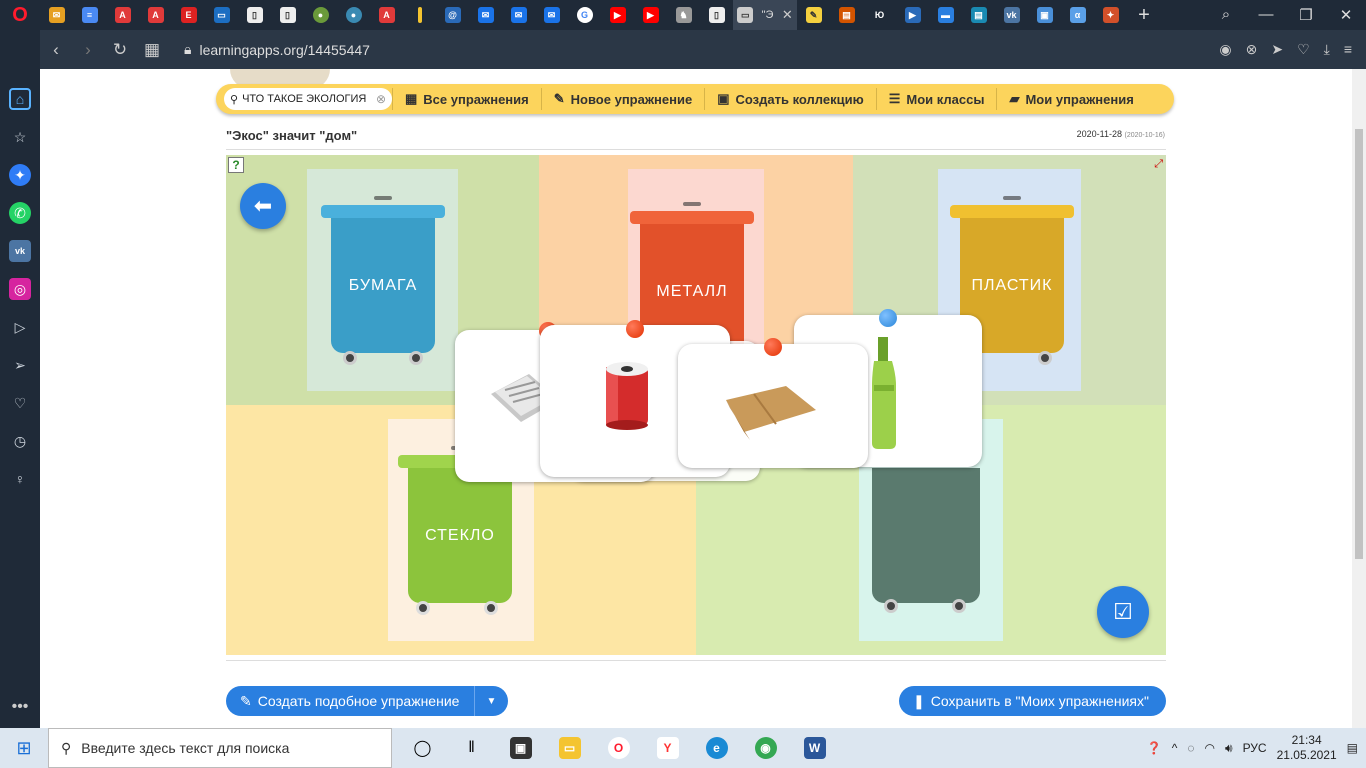 The height and width of the screenshot is (768, 1366). I want to click on save-to-my-exercises-button: ❚ Сохранить в "Моих упражнениях", so click(1032, 701).